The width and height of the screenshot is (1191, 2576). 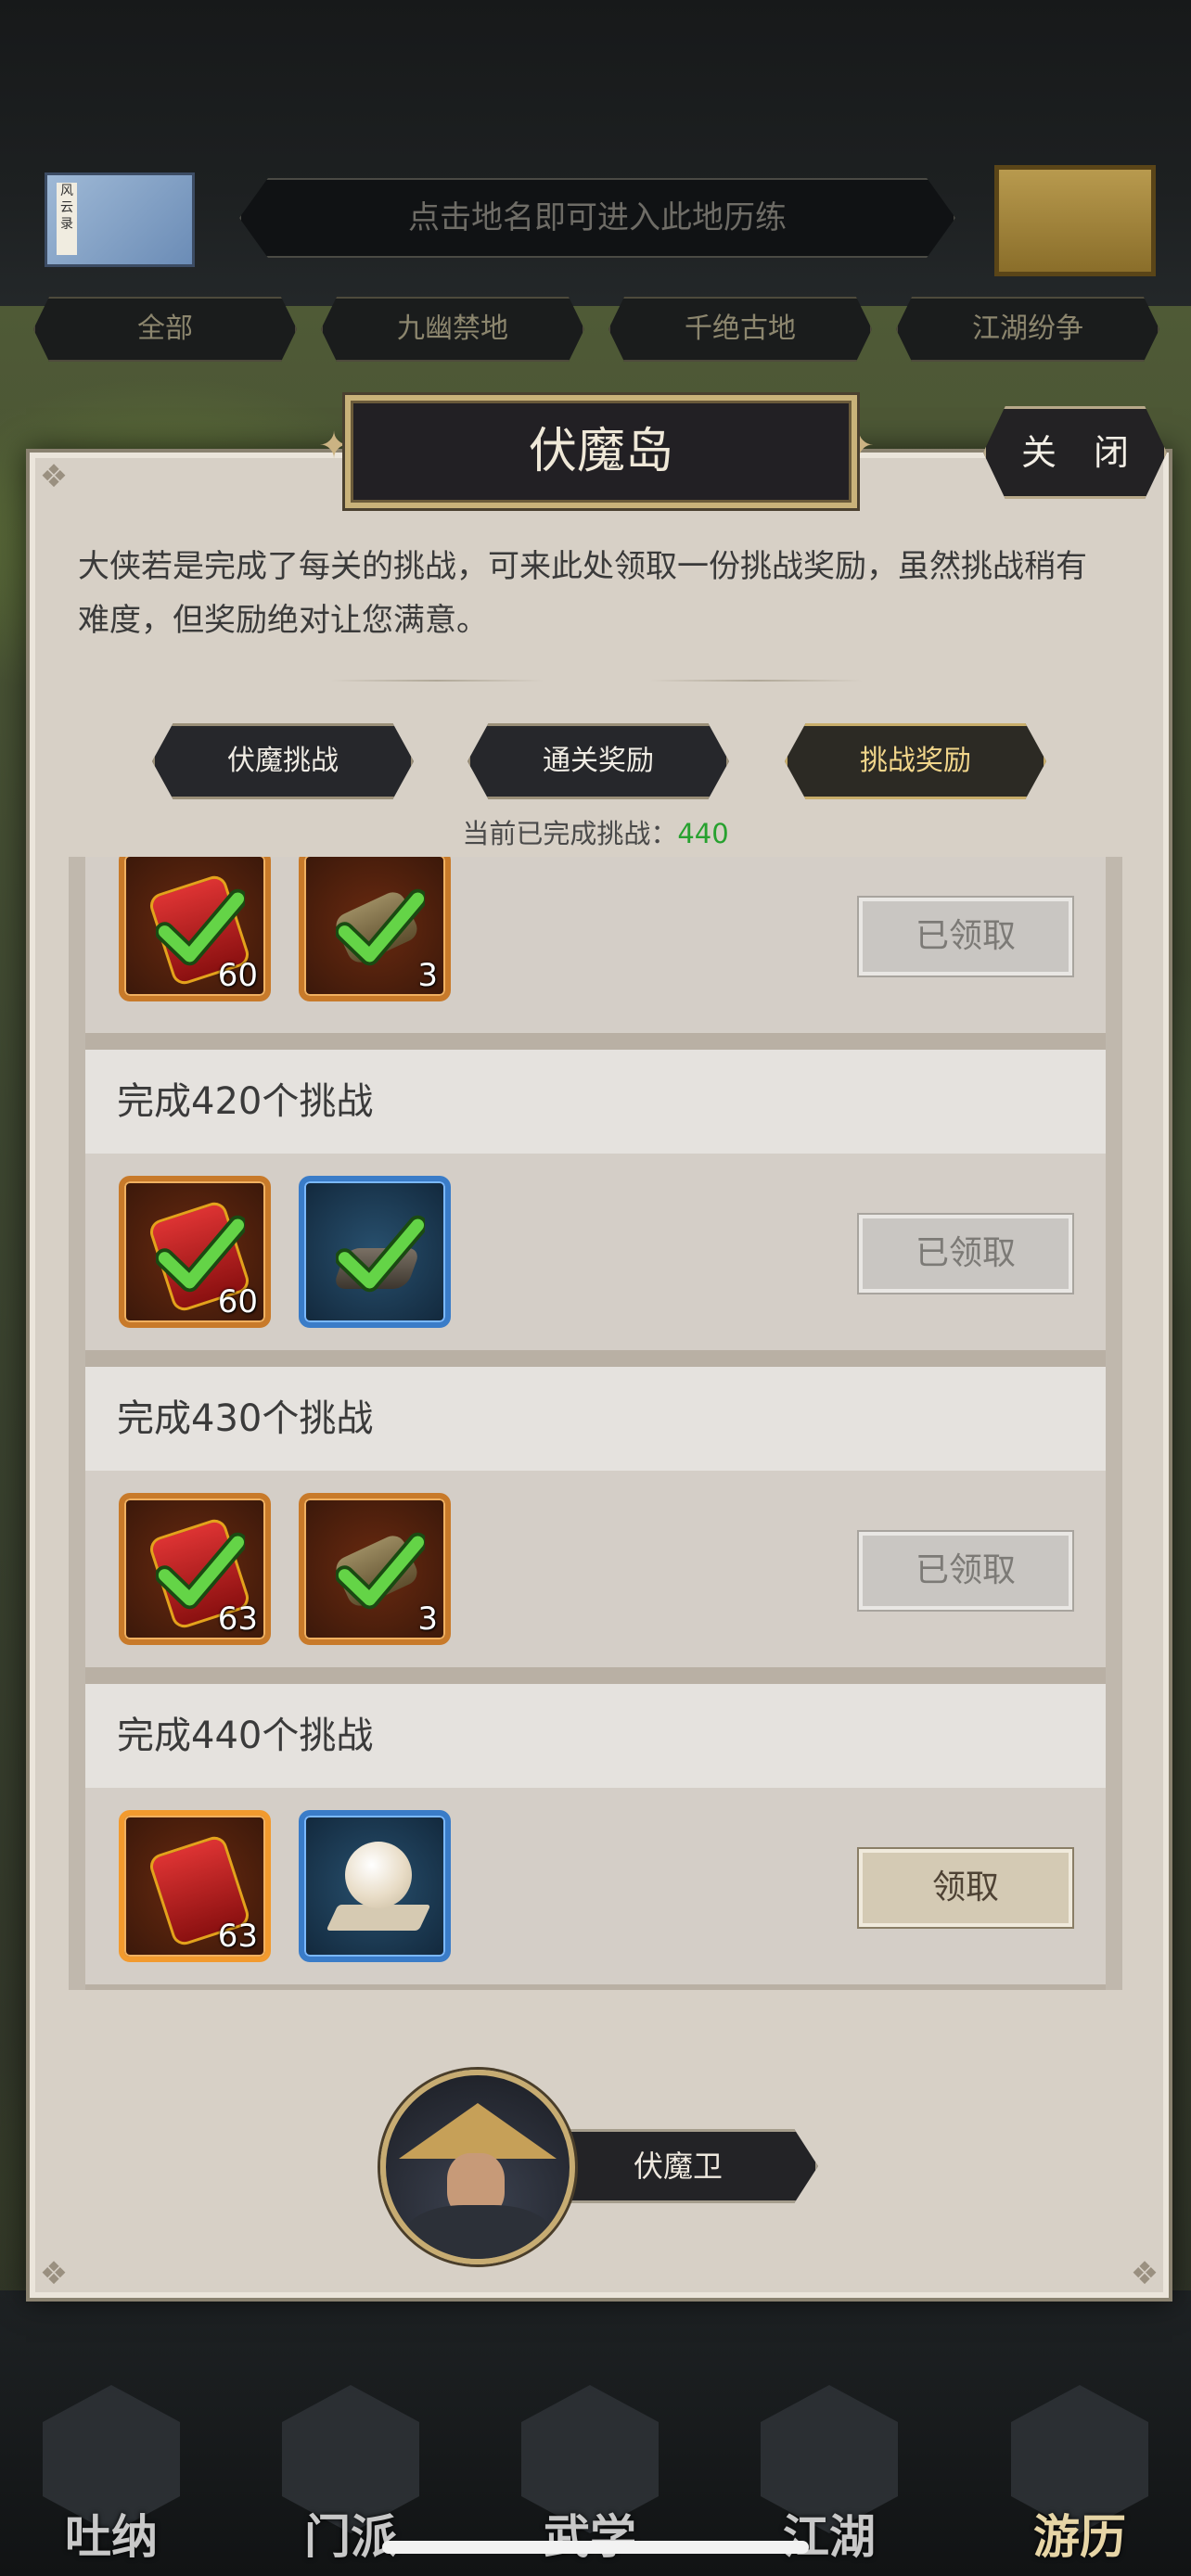 What do you see at coordinates (597, 218) in the screenshot?
I see `map-hint-bar: 点击地名即可进入此地历练` at bounding box center [597, 218].